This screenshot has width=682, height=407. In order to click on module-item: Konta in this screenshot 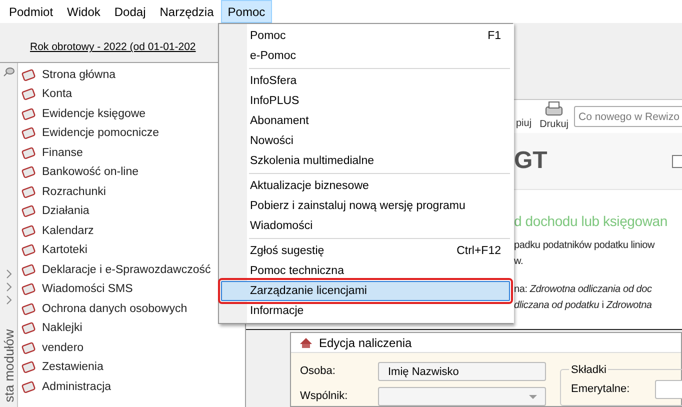, I will do `click(57, 94)`.